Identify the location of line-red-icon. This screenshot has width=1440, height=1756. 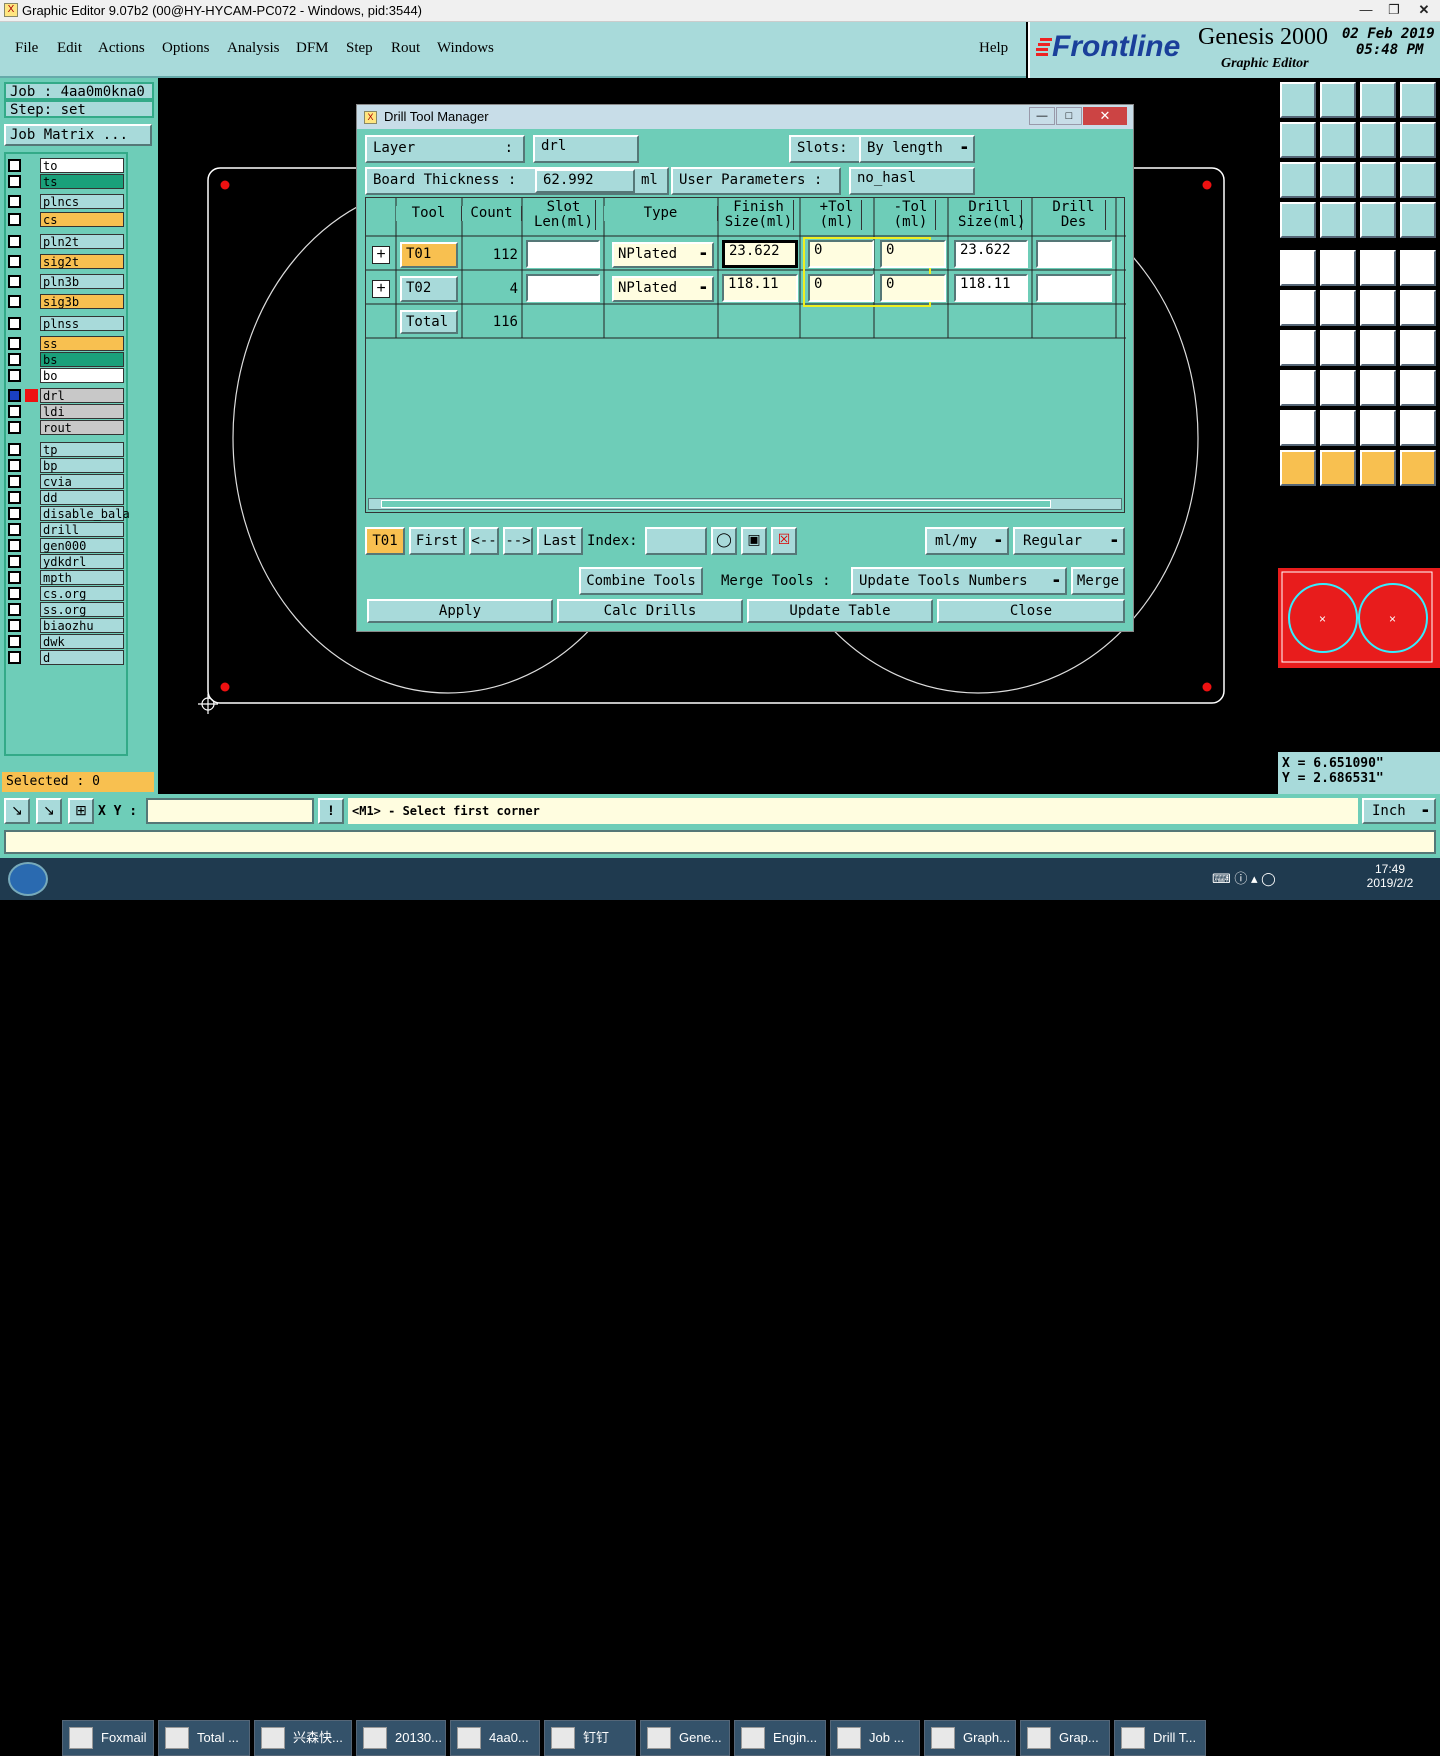
(1378, 308).